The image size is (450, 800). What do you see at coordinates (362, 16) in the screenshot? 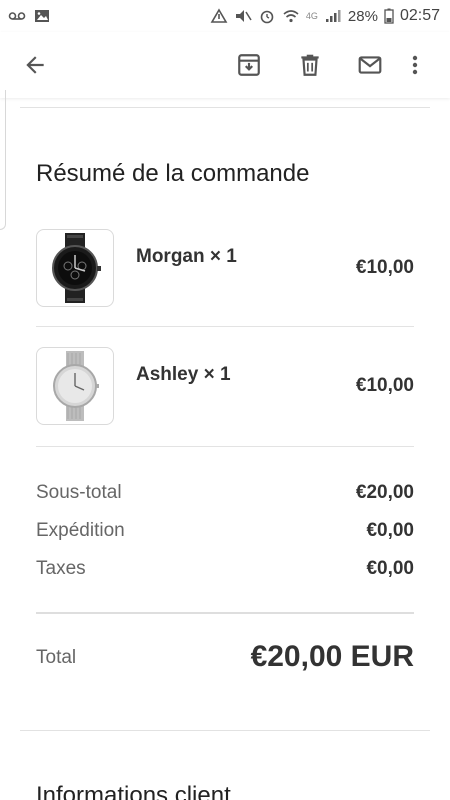
I see `battery-percent: 28%` at bounding box center [362, 16].